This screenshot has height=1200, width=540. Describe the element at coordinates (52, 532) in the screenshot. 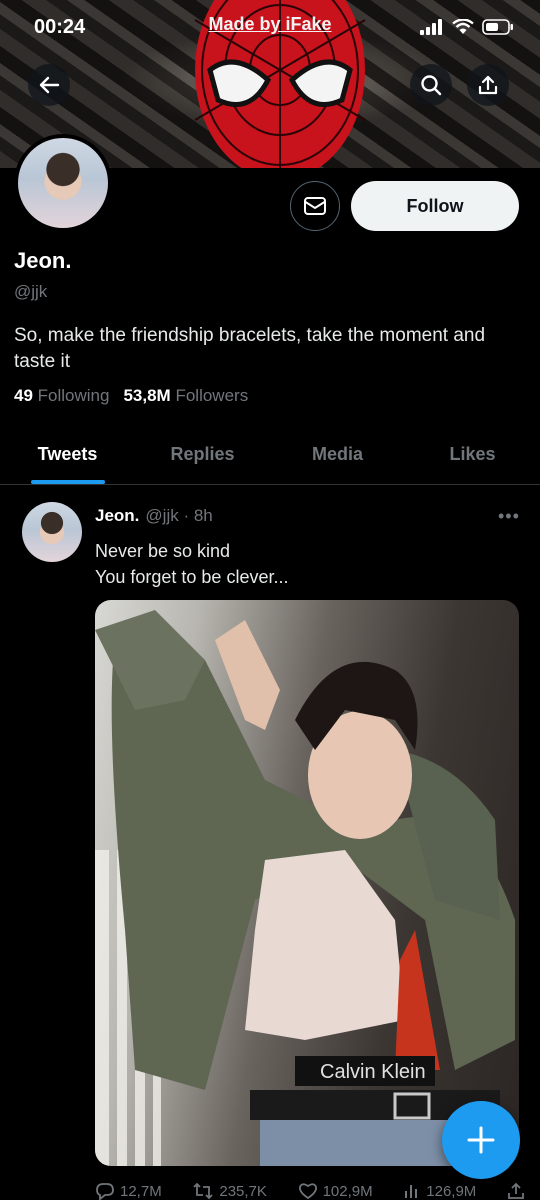

I see `tweet-avatar` at that location.